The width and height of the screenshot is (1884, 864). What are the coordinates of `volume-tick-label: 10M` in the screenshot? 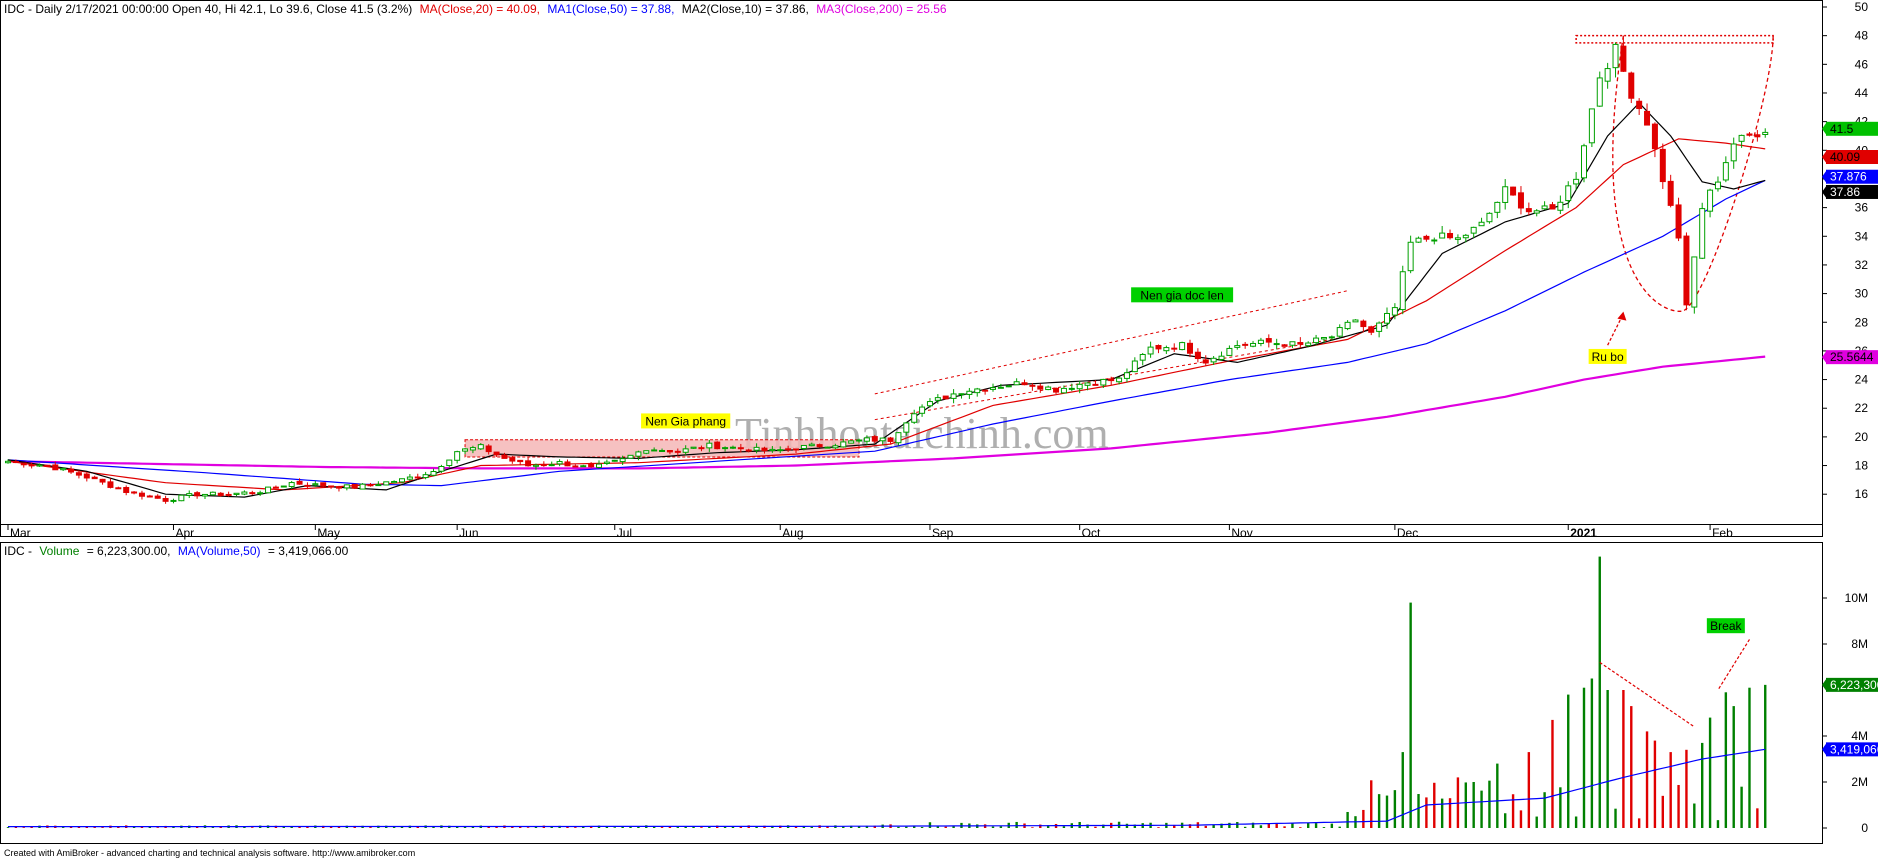 It's located at (1856, 598).